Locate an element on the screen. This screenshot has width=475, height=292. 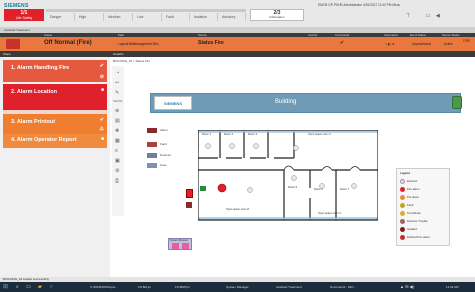
mini-legend-item: Area is located at coordinates (163, 165).